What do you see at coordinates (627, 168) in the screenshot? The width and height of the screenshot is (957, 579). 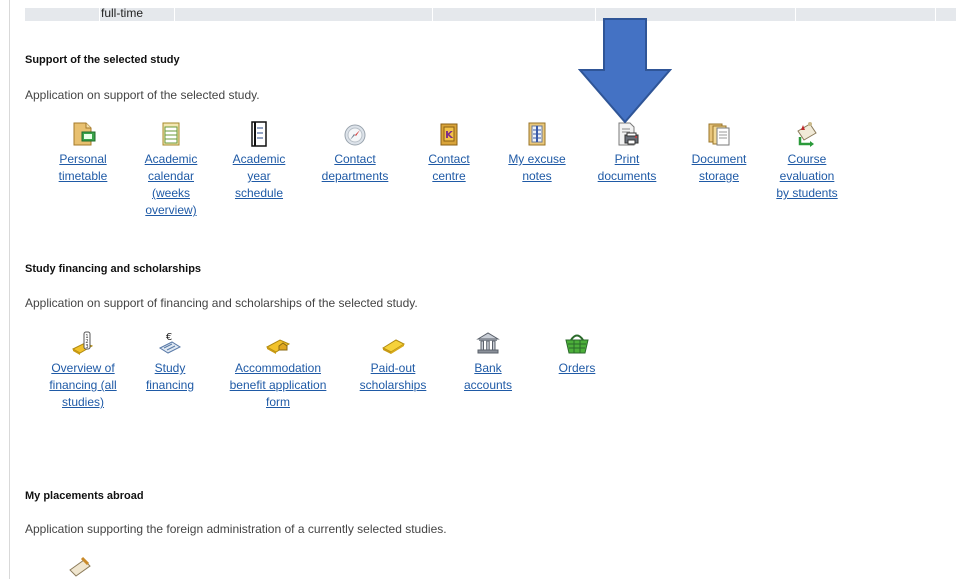 I see `app-link-label: Print documents` at bounding box center [627, 168].